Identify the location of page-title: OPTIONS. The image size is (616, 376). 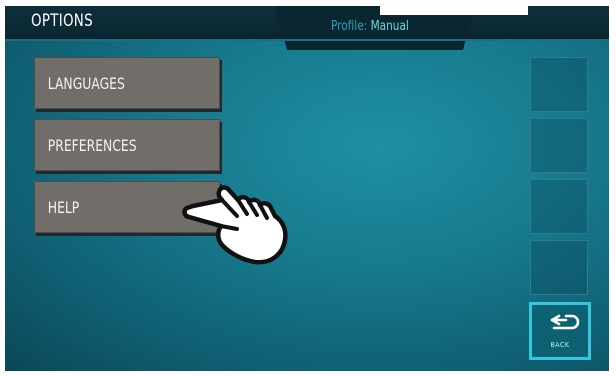
(62, 21).